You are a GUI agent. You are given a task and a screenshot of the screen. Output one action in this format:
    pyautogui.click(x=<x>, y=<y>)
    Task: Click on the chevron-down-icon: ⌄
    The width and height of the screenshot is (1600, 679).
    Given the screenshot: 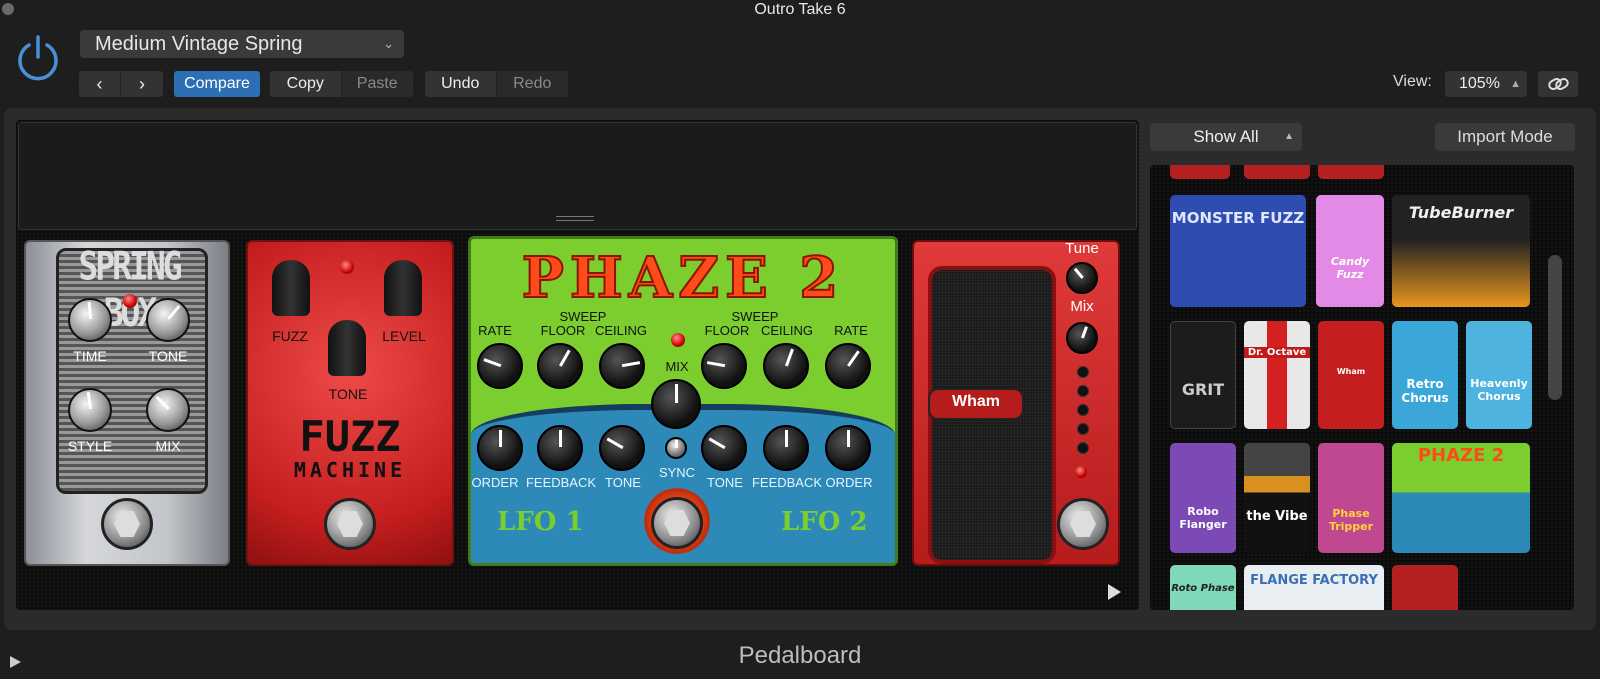 What is the action you would take?
    pyautogui.click(x=388, y=43)
    